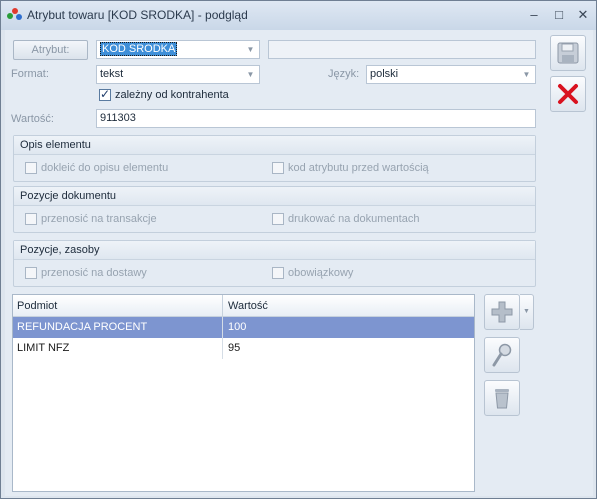 The height and width of the screenshot is (499, 597). Describe the element at coordinates (321, 273) in the screenshot. I see `mandatory-label: obowiązkowy` at that location.